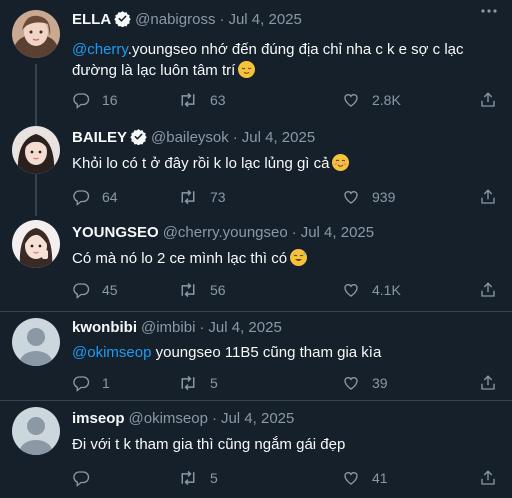  I want to click on reply-button: 45, so click(95, 290).